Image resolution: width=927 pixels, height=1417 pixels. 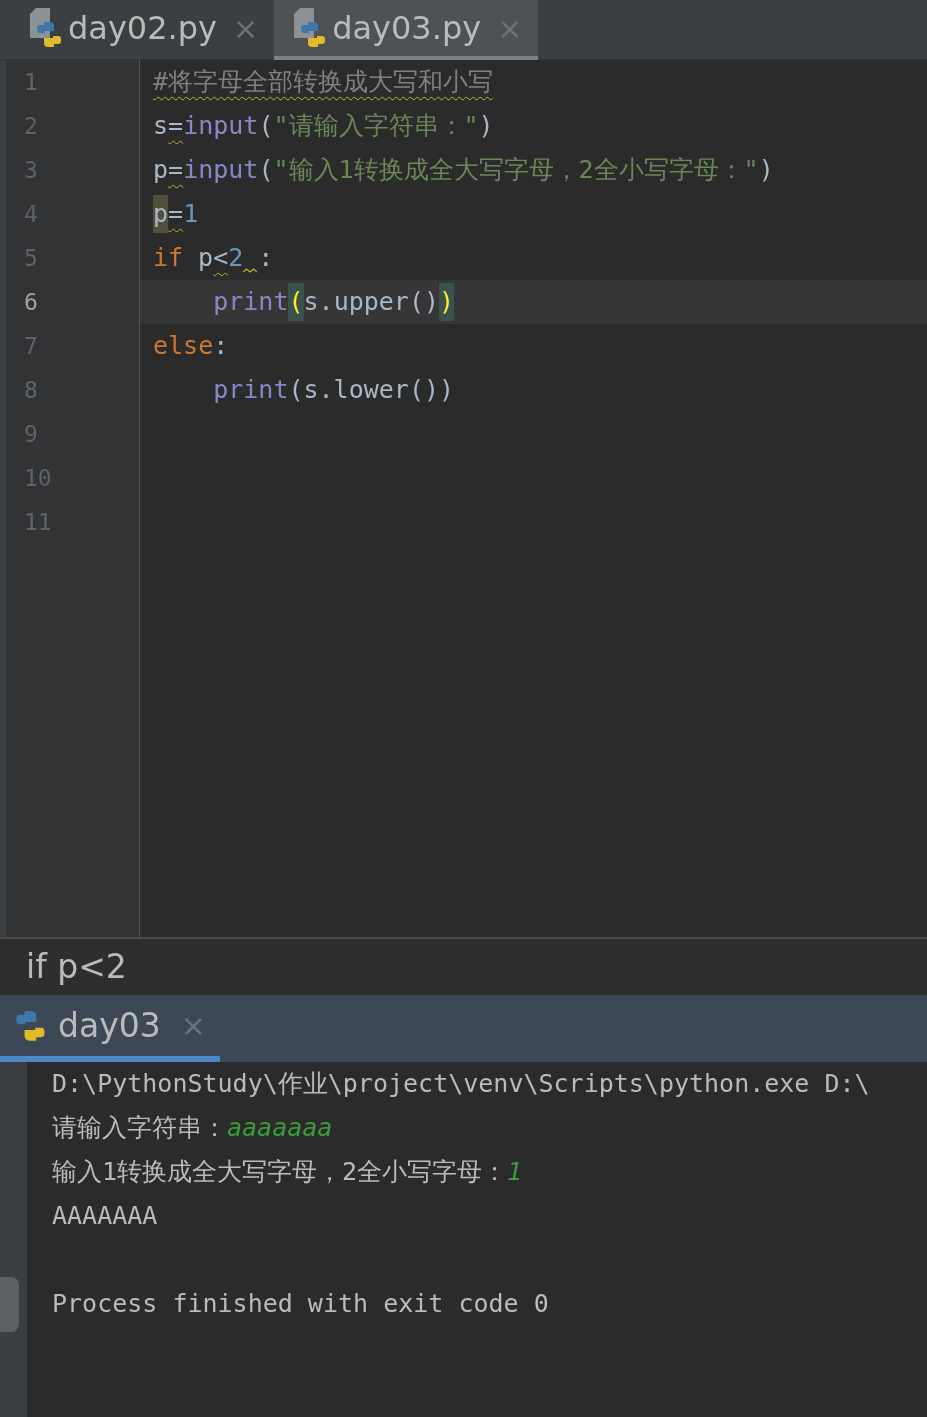 What do you see at coordinates (142, 30) in the screenshot?
I see `editor-tab: day02.py ×` at bounding box center [142, 30].